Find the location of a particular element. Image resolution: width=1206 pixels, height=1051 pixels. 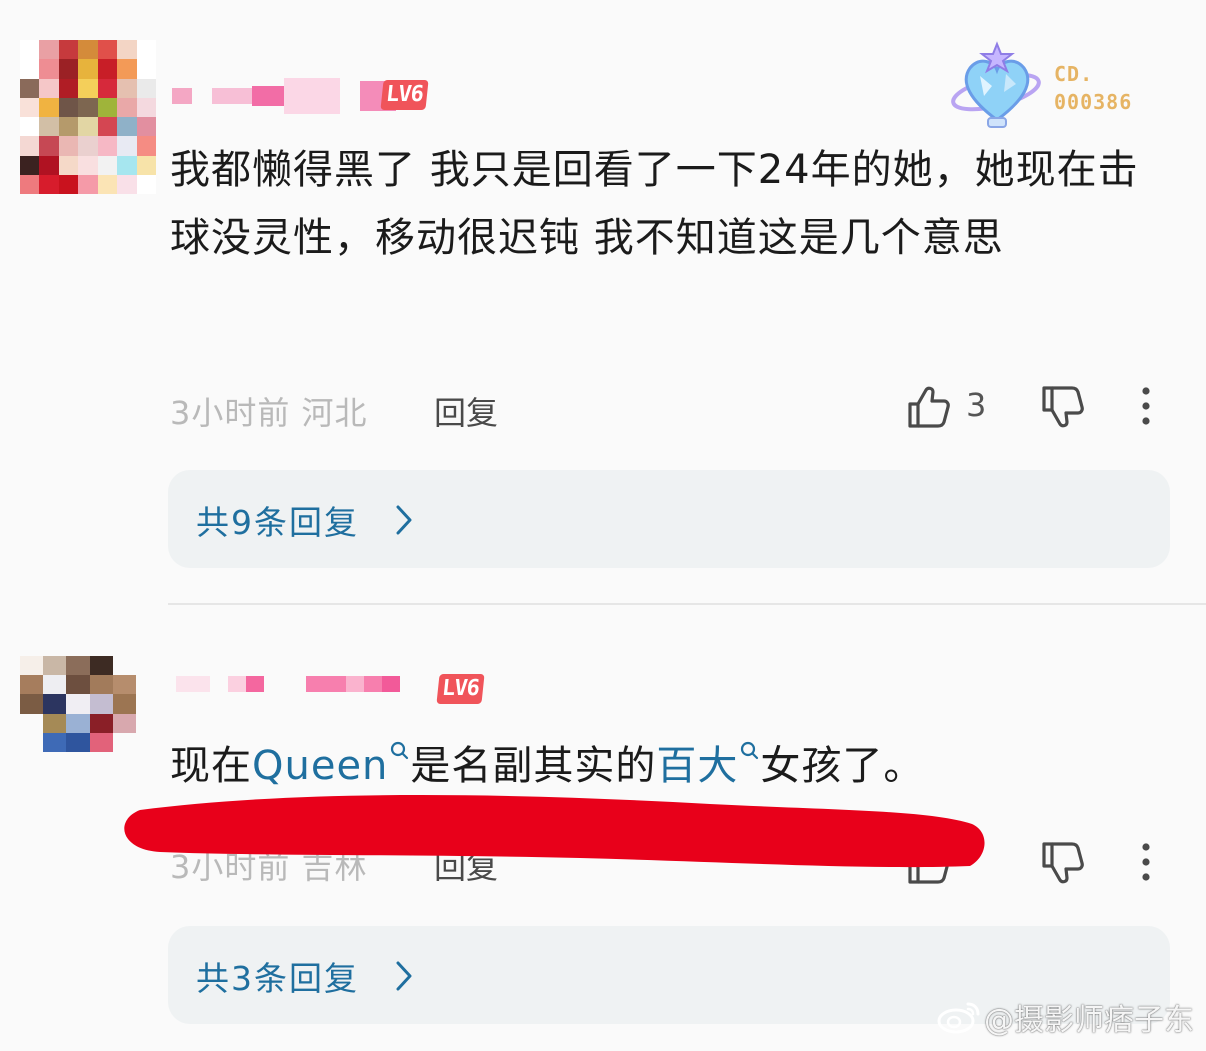

like-count: 3 is located at coordinates (976, 405).